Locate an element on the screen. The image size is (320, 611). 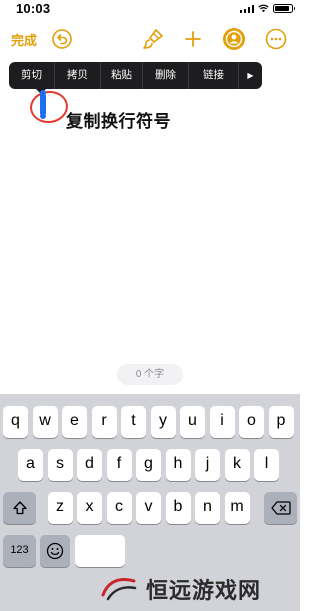
key-n: n is located at coordinates (207, 508).